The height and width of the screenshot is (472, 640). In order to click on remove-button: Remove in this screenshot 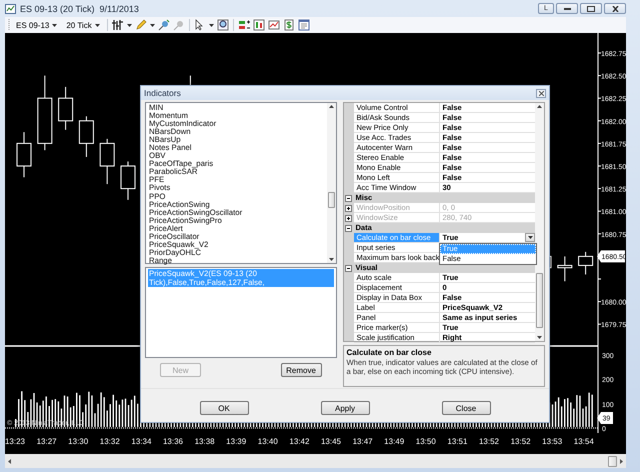, I will do `click(301, 370)`.